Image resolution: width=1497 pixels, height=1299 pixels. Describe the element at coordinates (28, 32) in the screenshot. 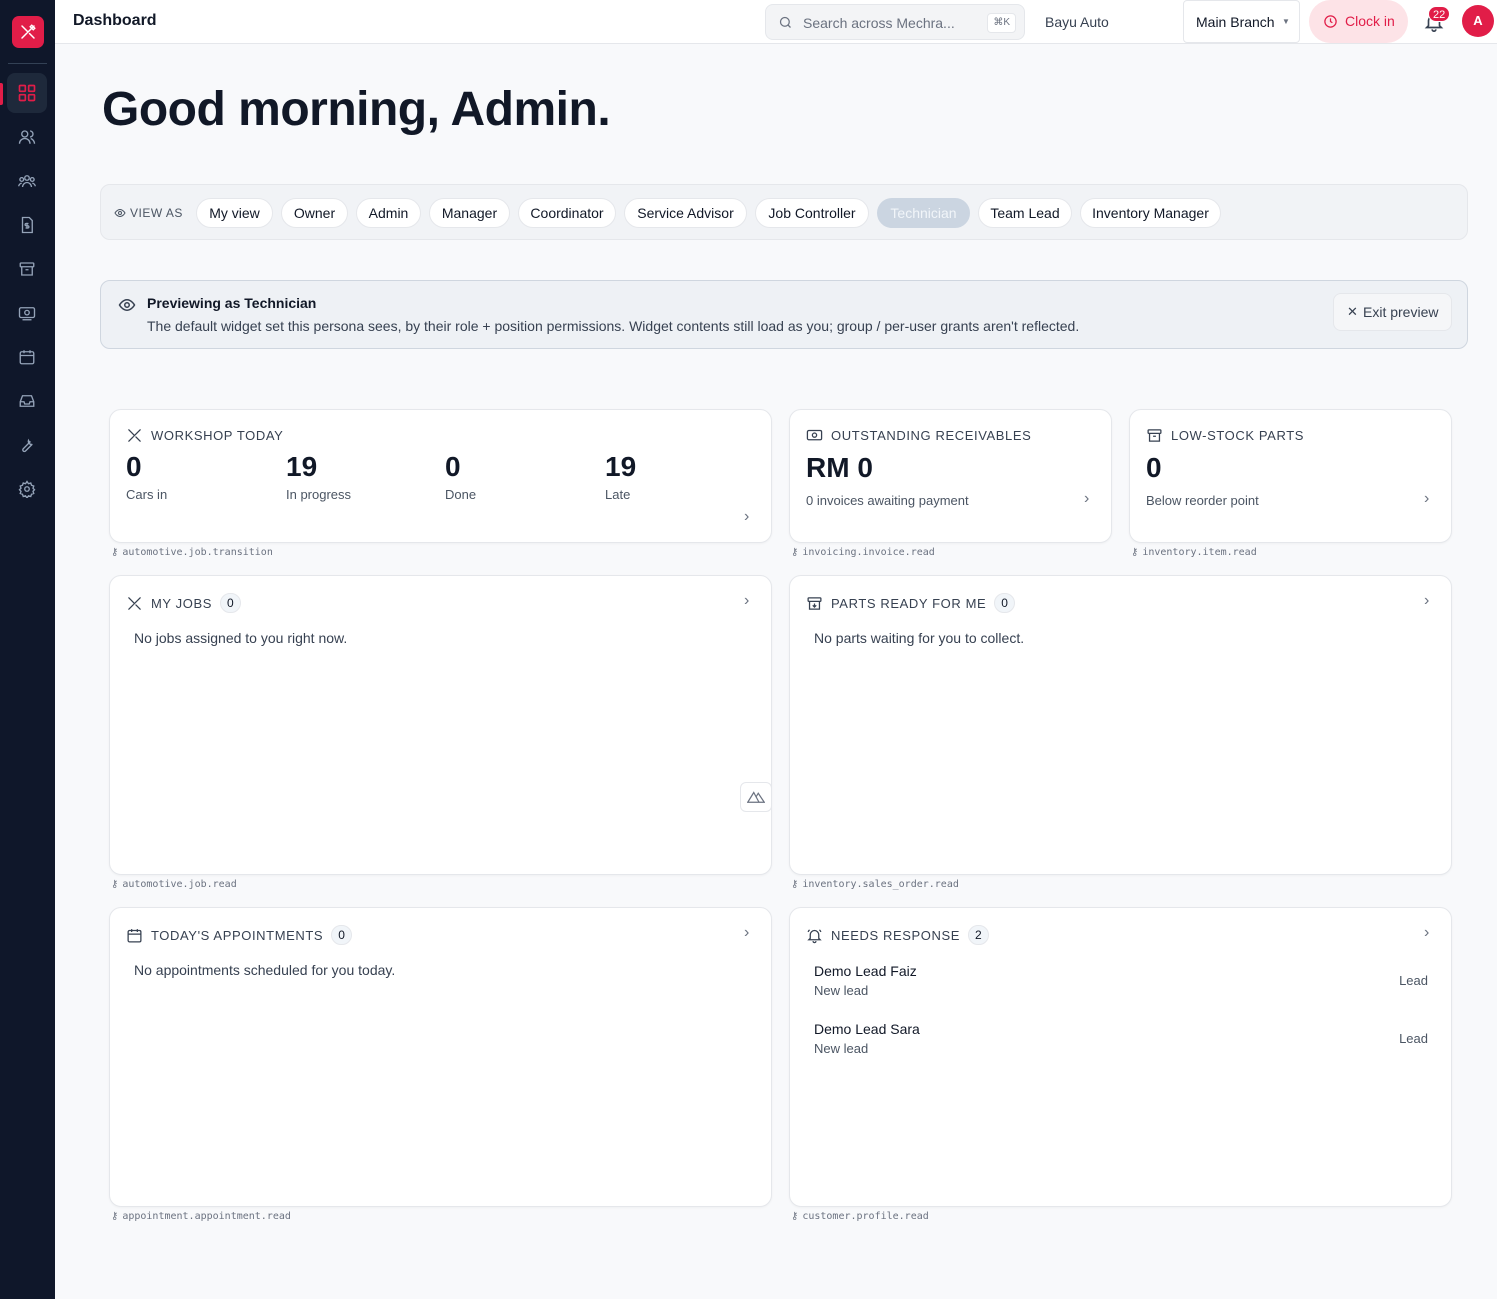

I see `app-logo` at that location.